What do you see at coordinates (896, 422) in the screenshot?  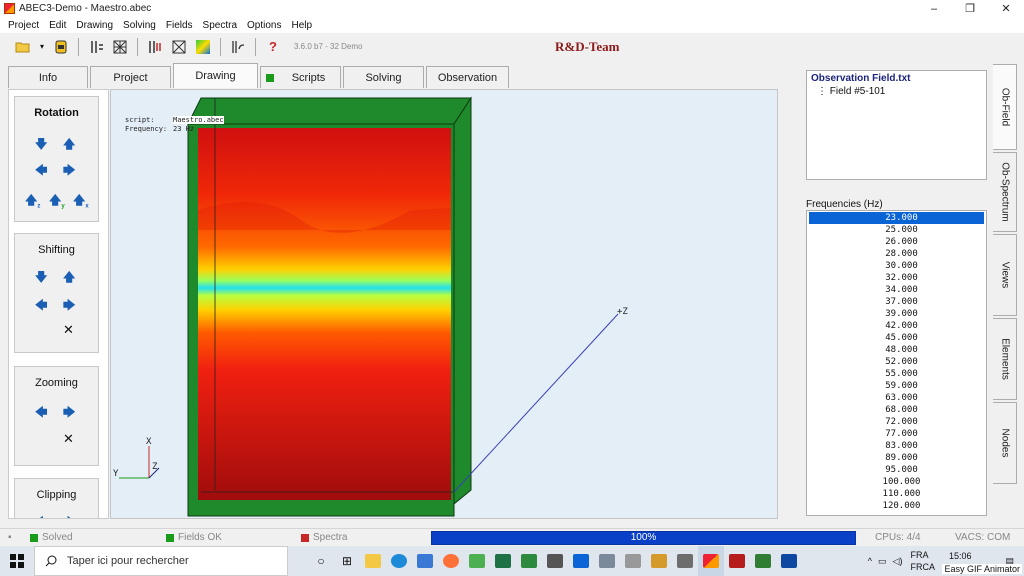 I see `frequency-item: 72.000` at bounding box center [896, 422].